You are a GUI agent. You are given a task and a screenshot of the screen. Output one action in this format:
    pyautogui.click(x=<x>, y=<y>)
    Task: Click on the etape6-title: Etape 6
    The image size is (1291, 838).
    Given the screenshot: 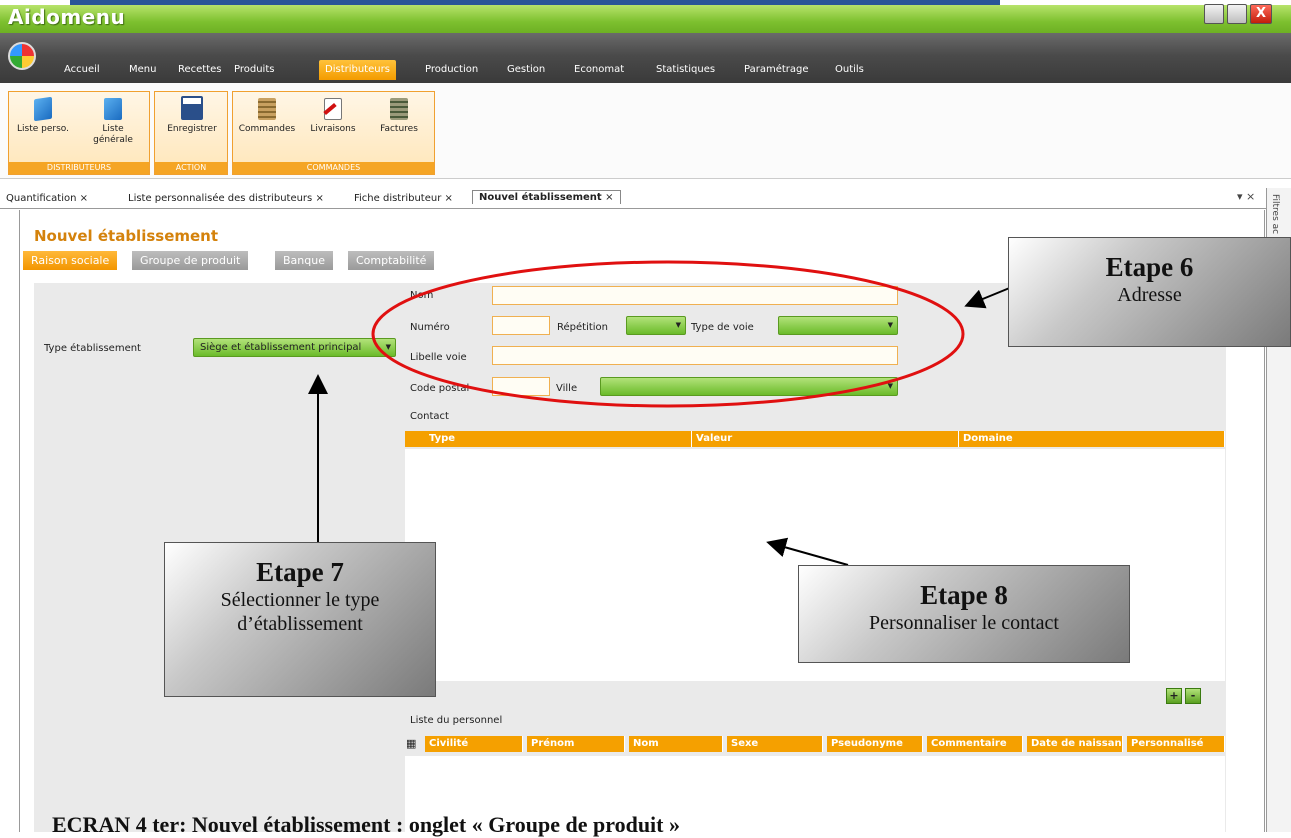 What is the action you would take?
    pyautogui.click(x=1149, y=267)
    